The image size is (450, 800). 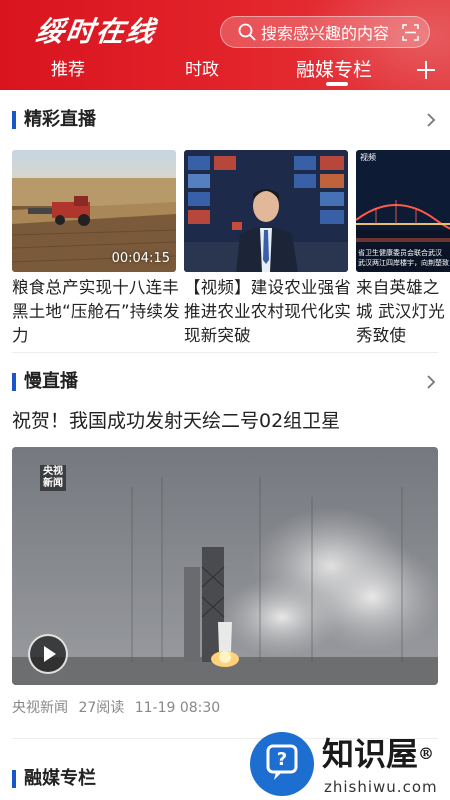 What do you see at coordinates (101, 708) in the screenshot?
I see `read-count: 27阅读` at bounding box center [101, 708].